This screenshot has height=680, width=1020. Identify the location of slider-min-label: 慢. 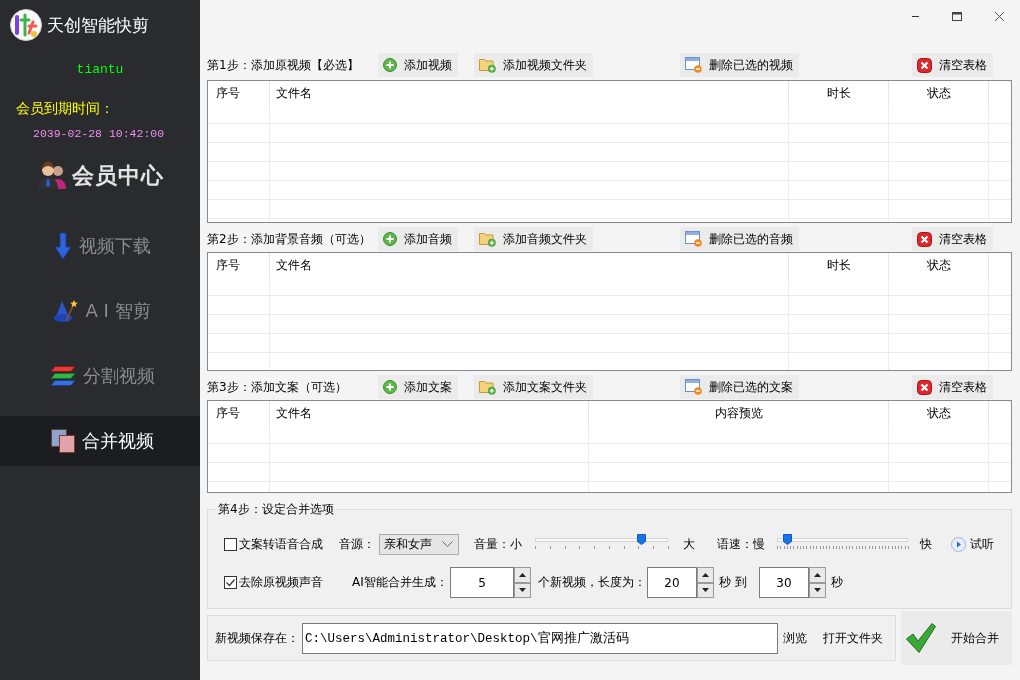
(759, 544).